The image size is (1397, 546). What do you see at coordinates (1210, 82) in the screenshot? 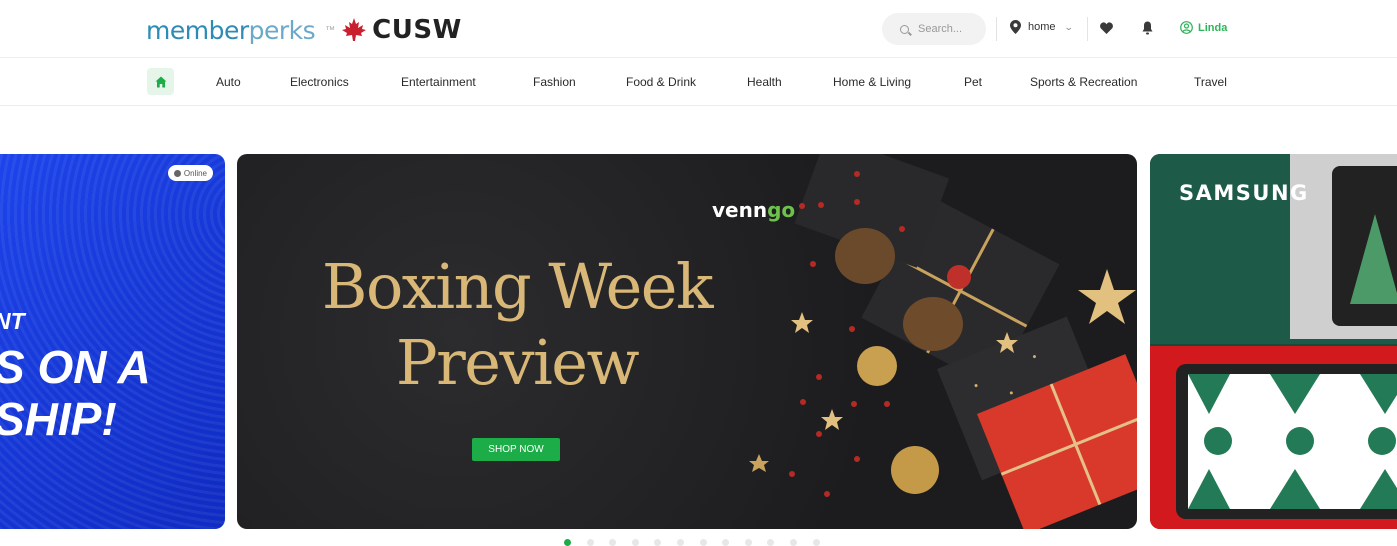
I see `nav-item-travel: Travel` at bounding box center [1210, 82].